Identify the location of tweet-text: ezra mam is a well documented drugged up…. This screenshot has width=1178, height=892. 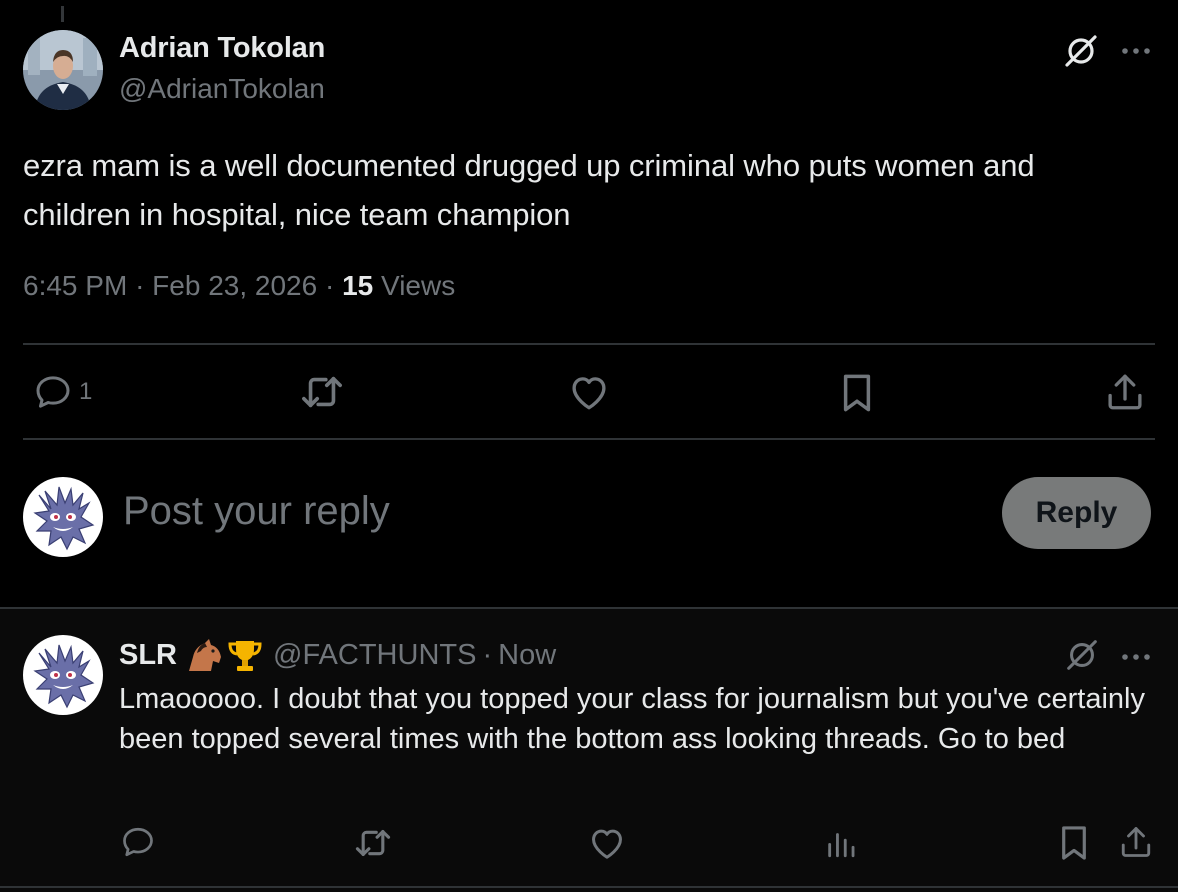
(529, 190).